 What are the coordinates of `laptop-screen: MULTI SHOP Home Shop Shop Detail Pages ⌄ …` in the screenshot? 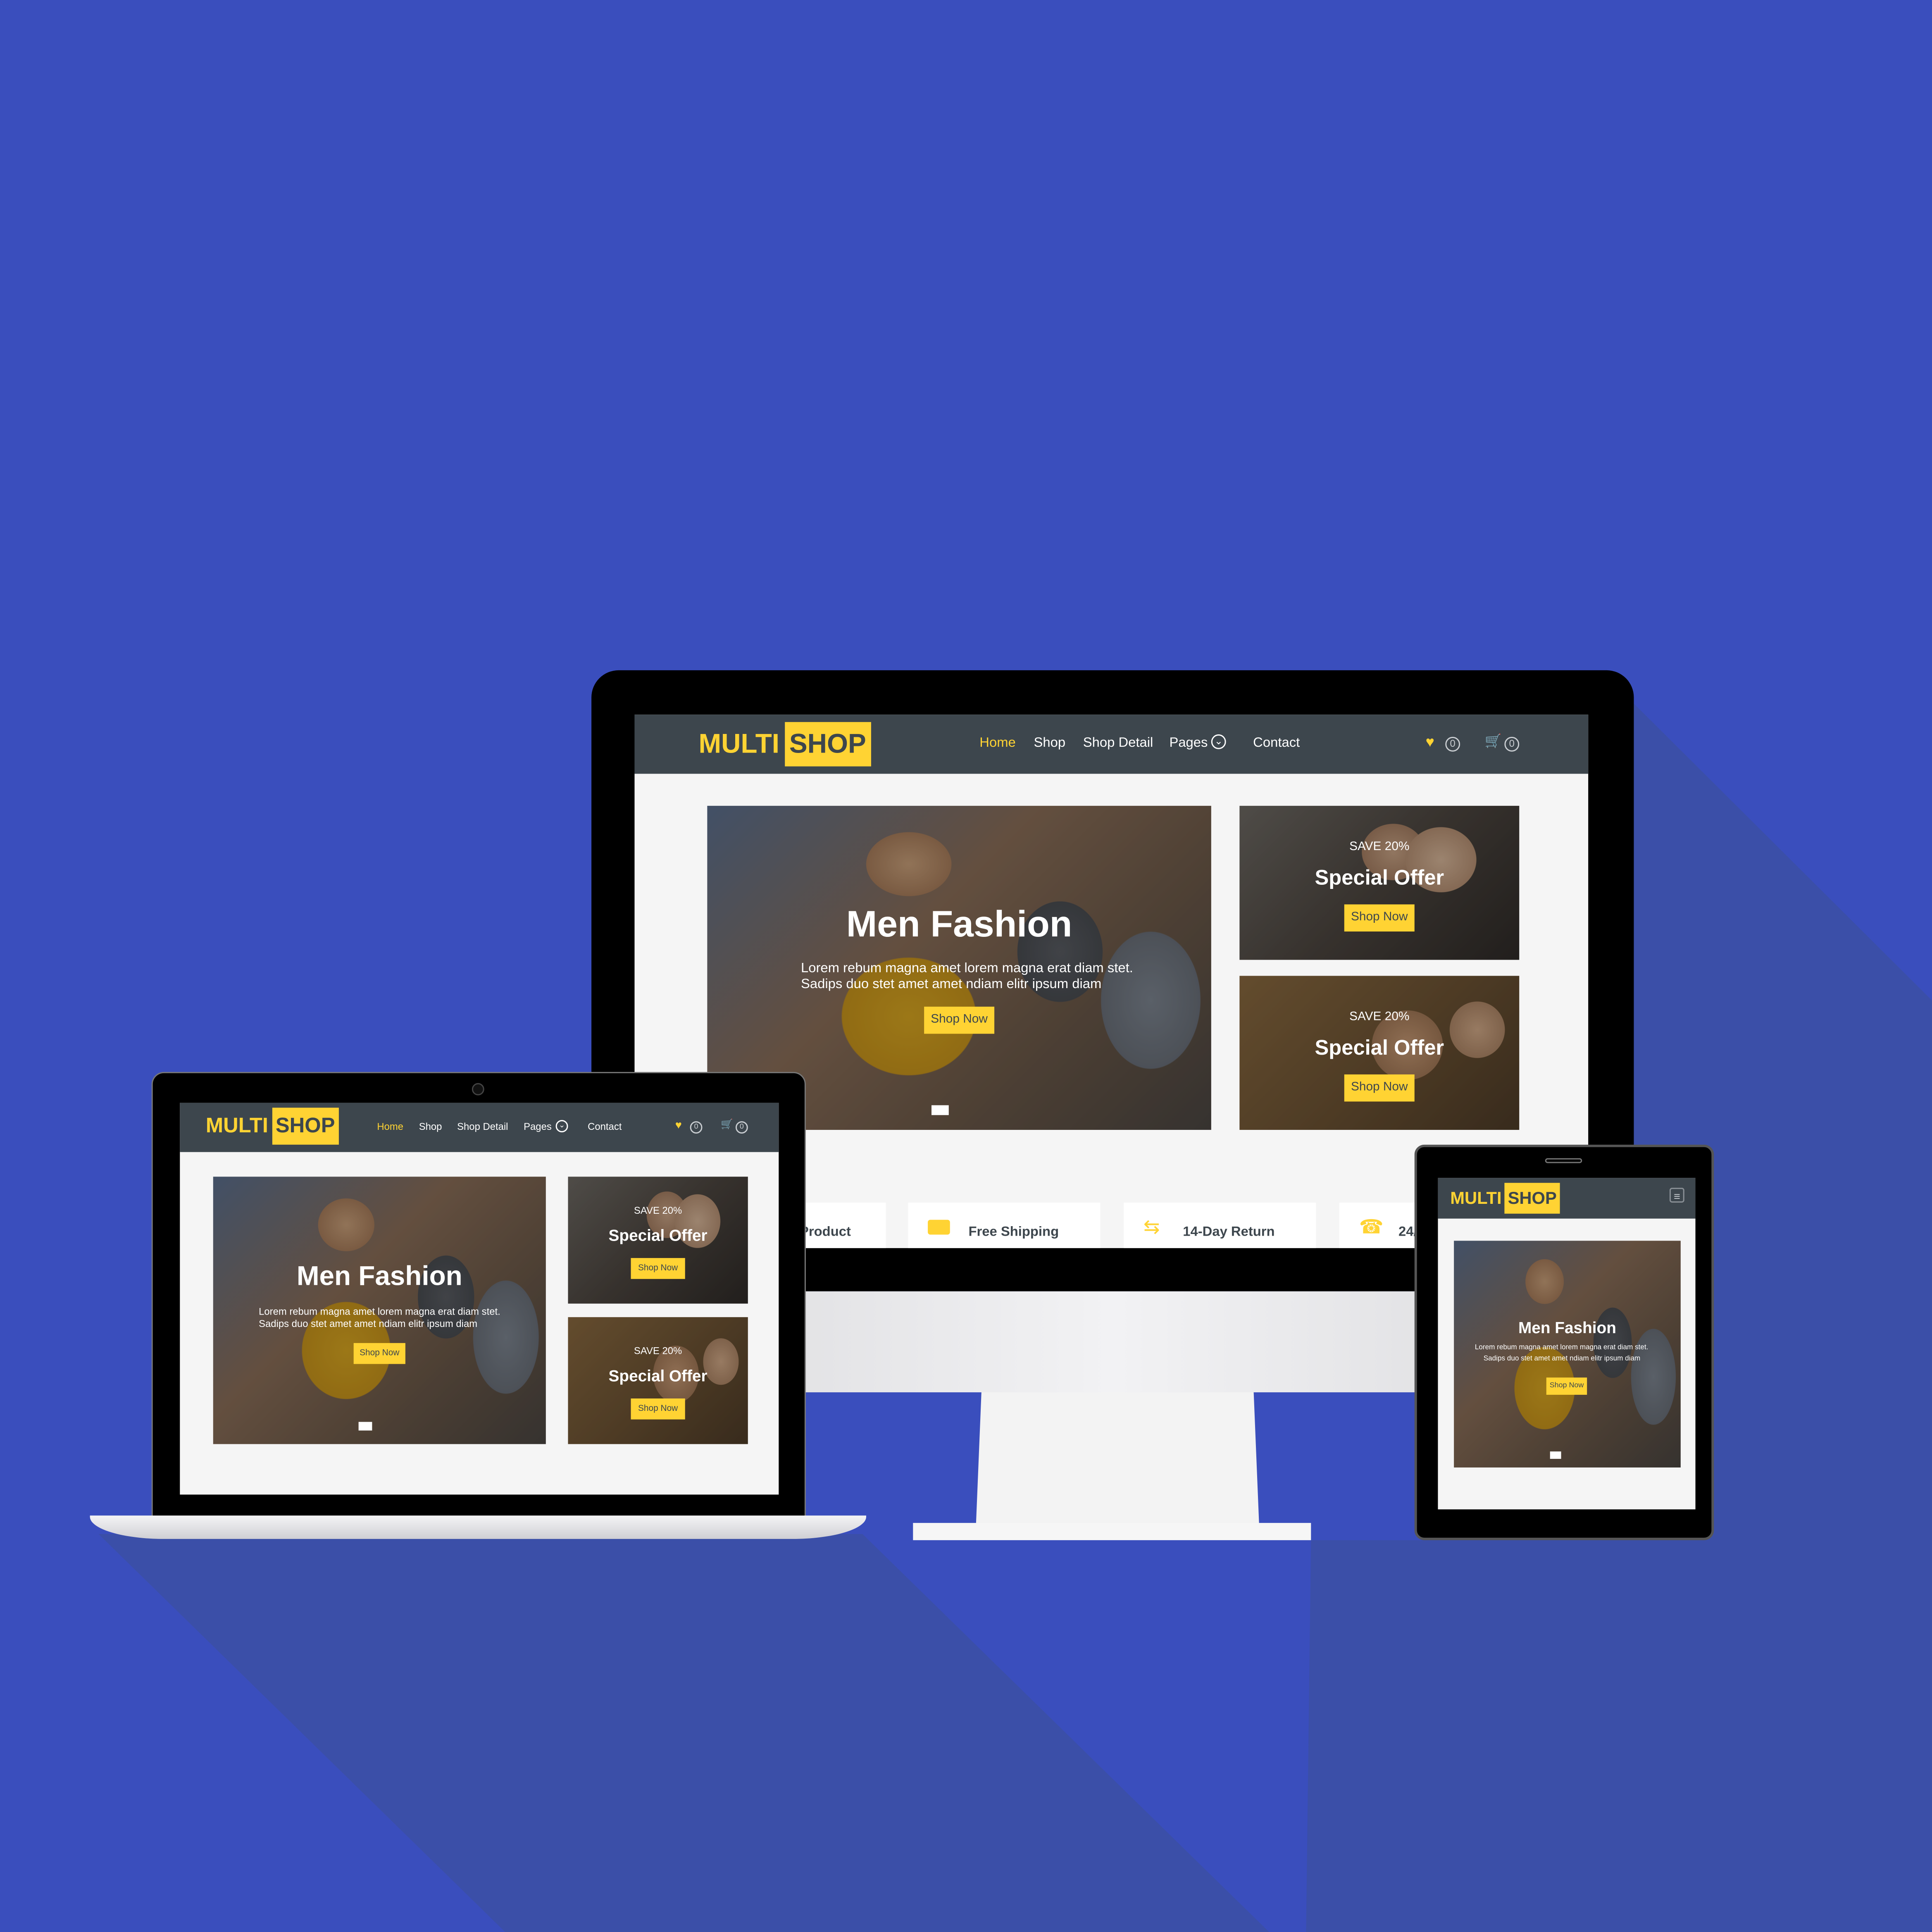 It's located at (479, 1299).